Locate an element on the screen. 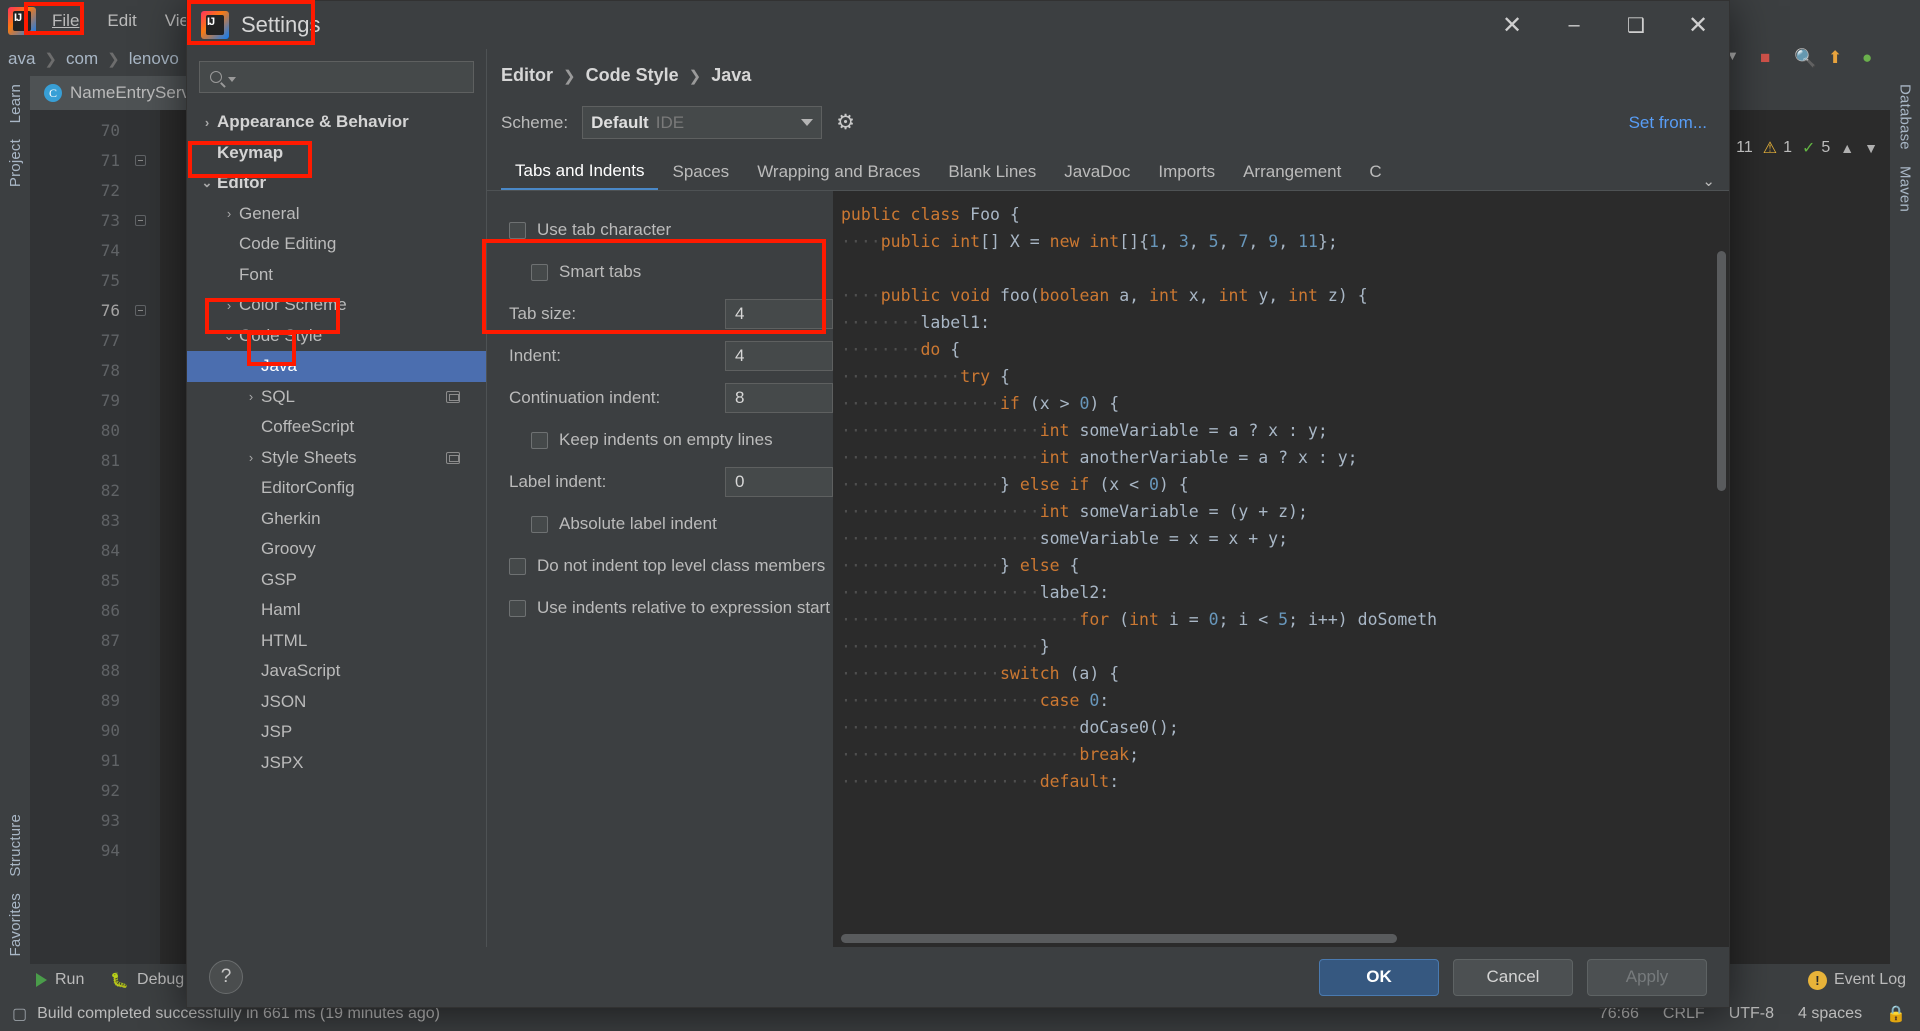 The height and width of the screenshot is (1031, 1920). tool-window-maven: Maven is located at coordinates (1905, 189).